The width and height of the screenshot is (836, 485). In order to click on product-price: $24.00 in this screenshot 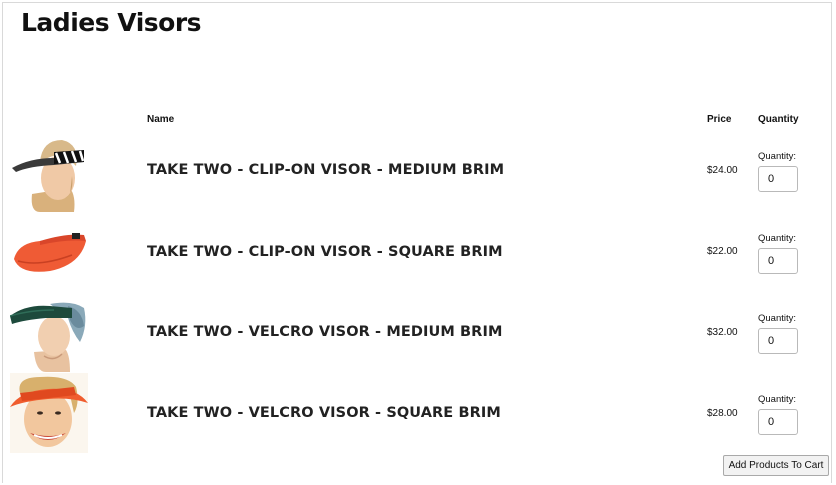, I will do `click(722, 170)`.